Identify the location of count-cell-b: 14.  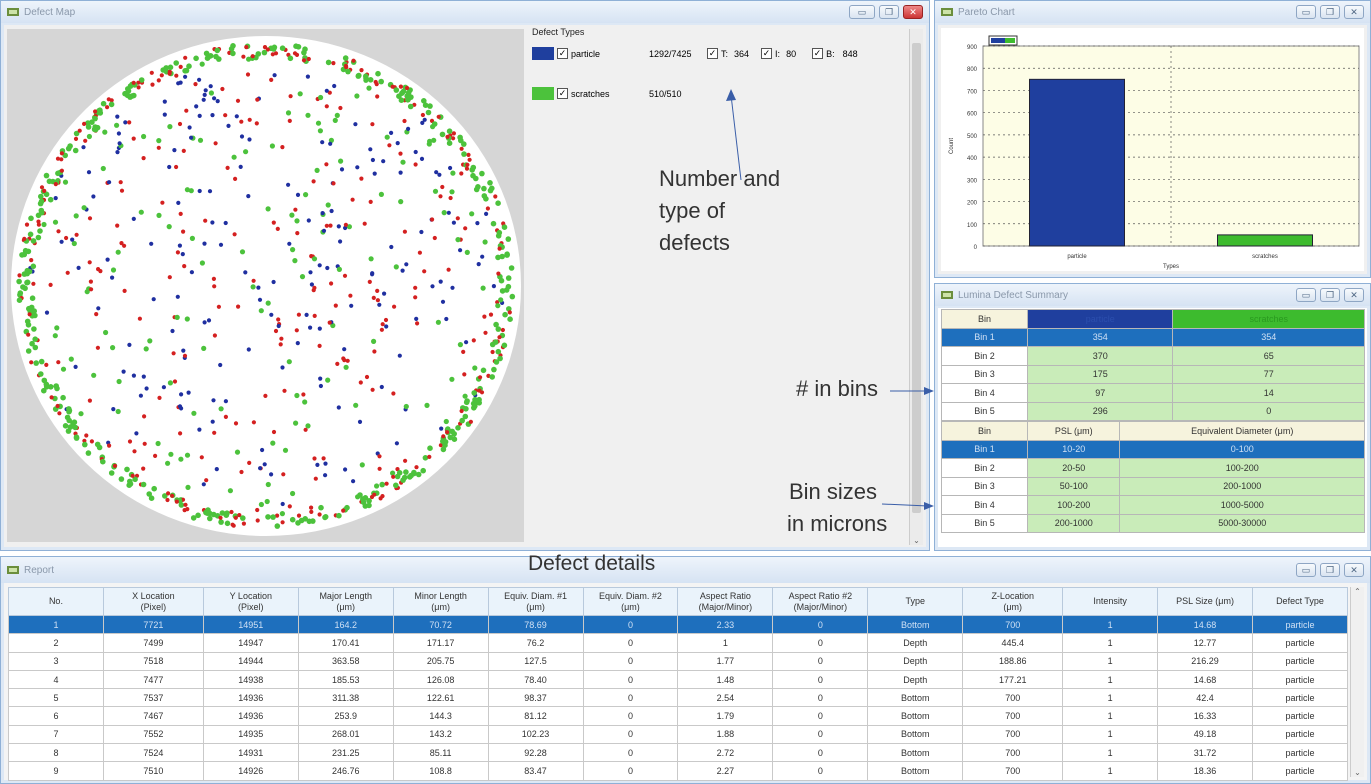
(1268, 393).